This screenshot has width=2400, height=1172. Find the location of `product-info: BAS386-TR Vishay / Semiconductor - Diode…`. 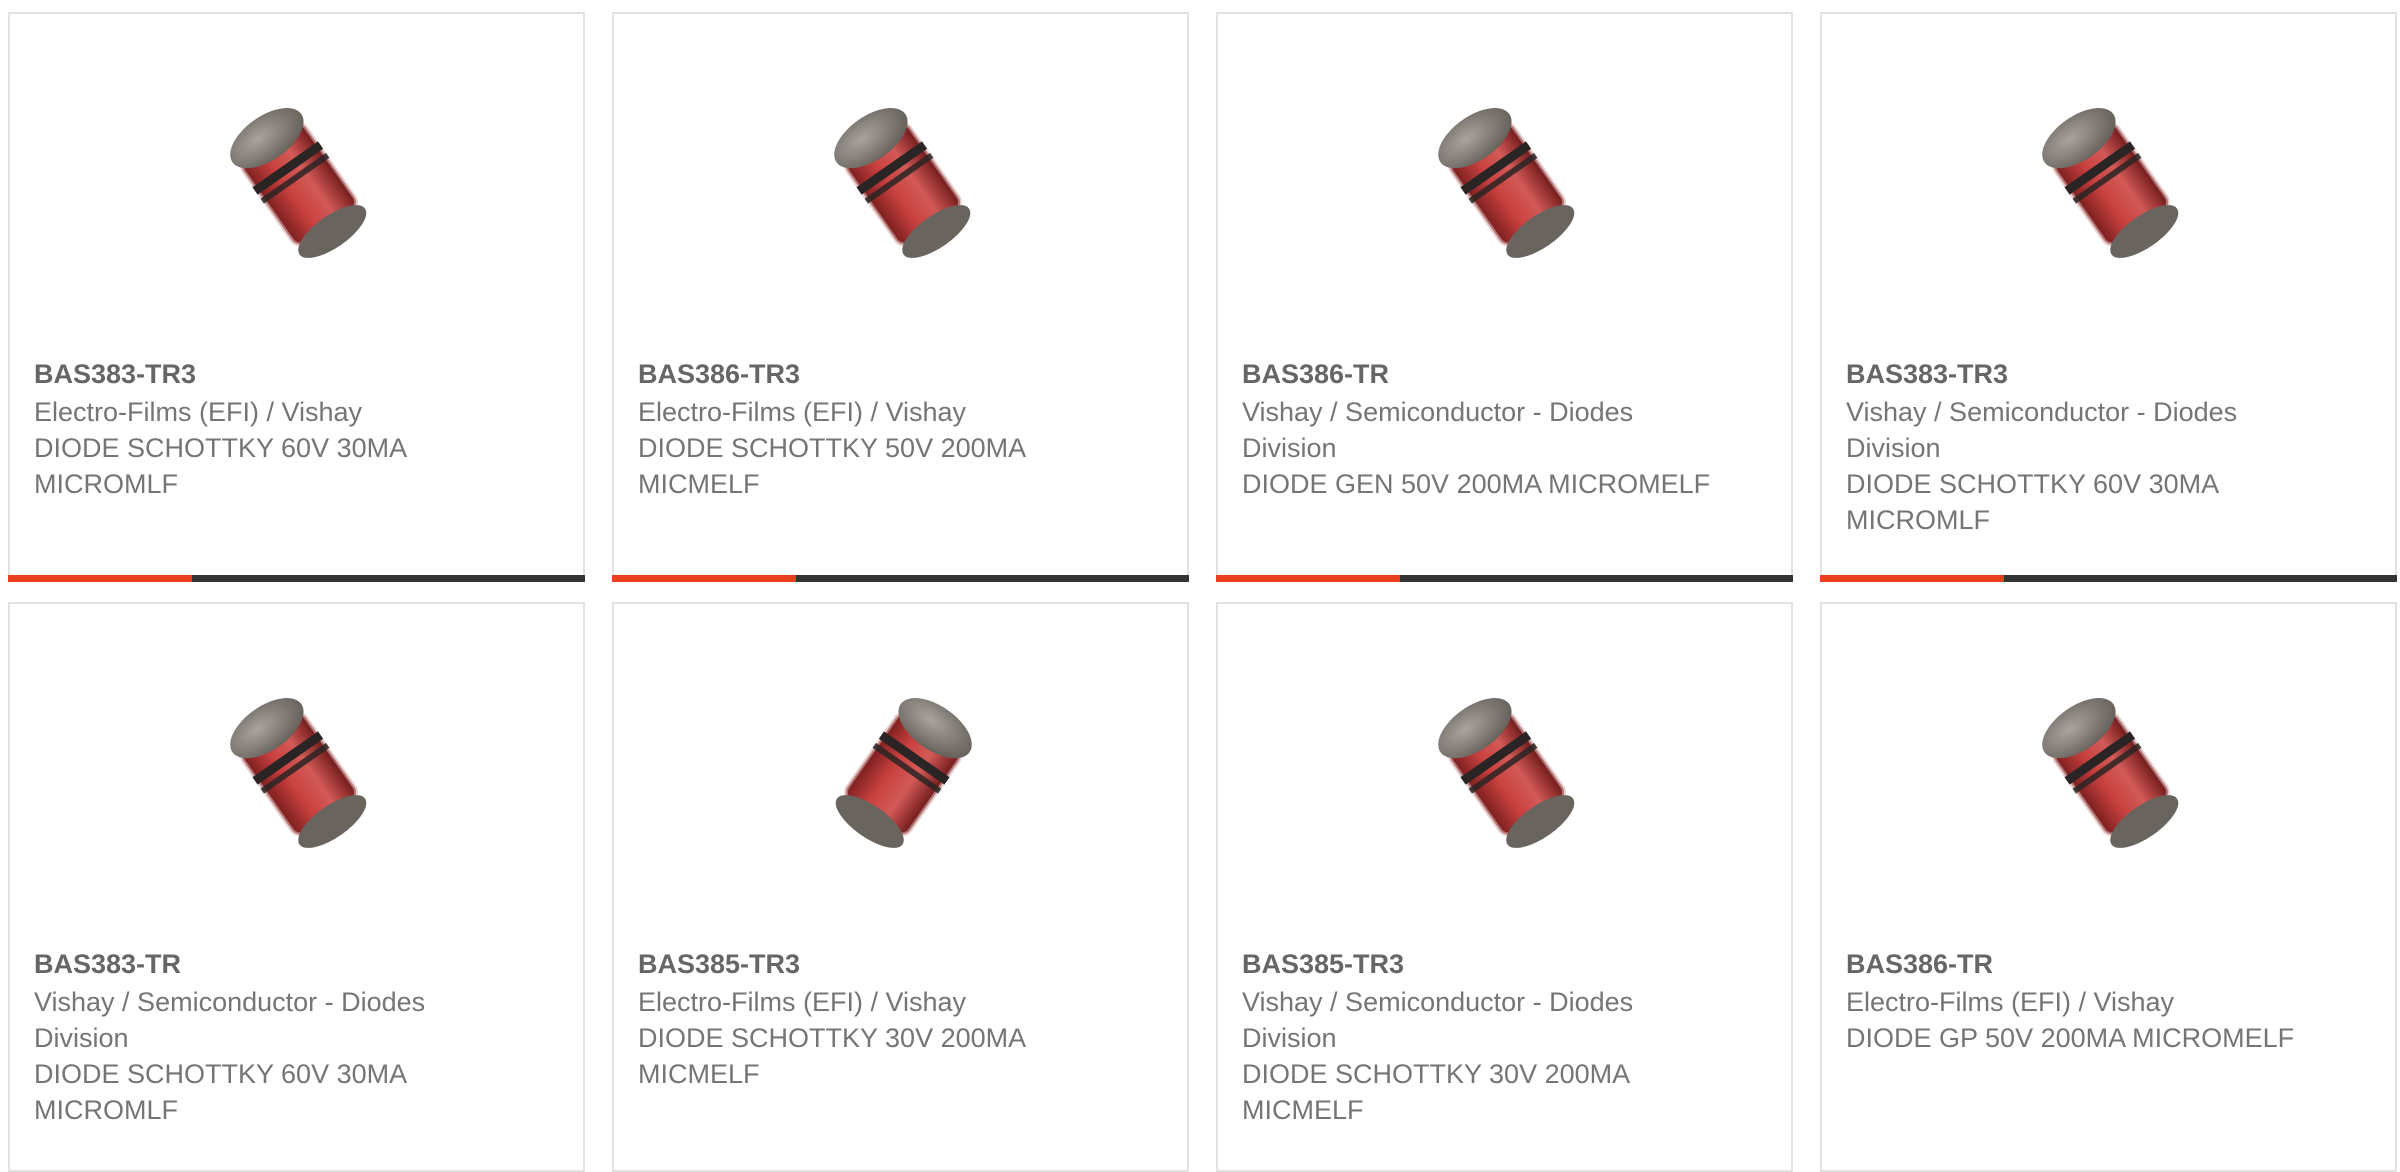

product-info: BAS386-TR Vishay / Semiconductor - Diode… is located at coordinates (1477, 429).